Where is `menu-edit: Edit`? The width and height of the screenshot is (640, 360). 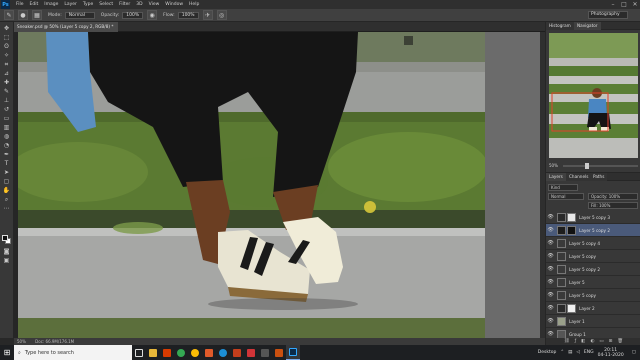 menu-edit: Edit is located at coordinates (34, 4).